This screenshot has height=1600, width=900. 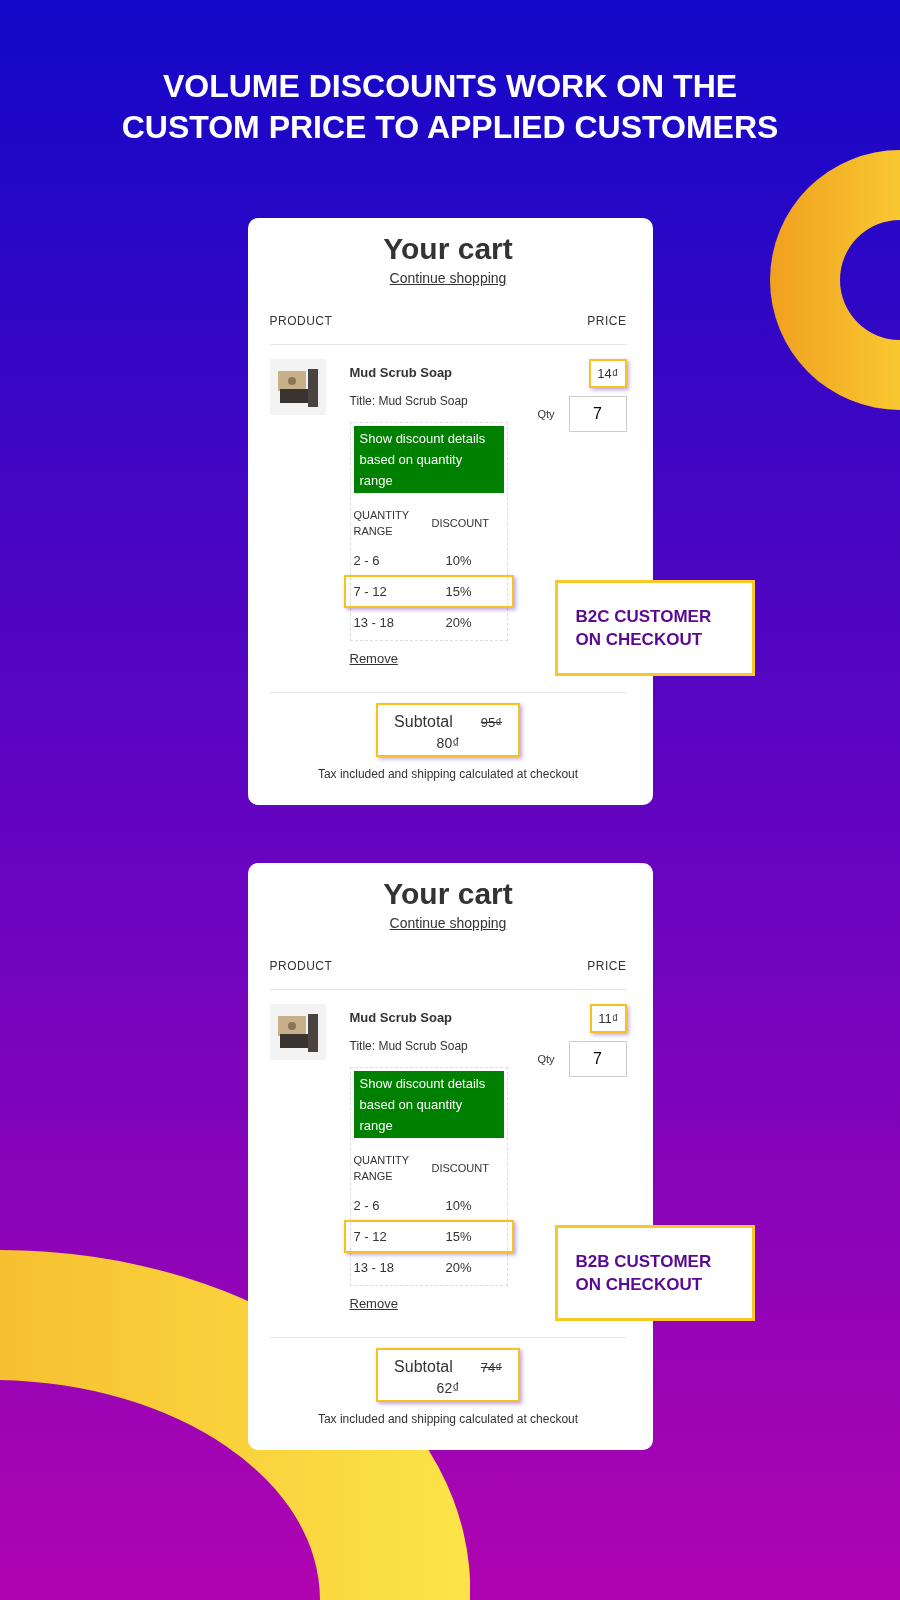 What do you see at coordinates (491, 722) in the screenshot?
I see `original-subtotal: 95₫` at bounding box center [491, 722].